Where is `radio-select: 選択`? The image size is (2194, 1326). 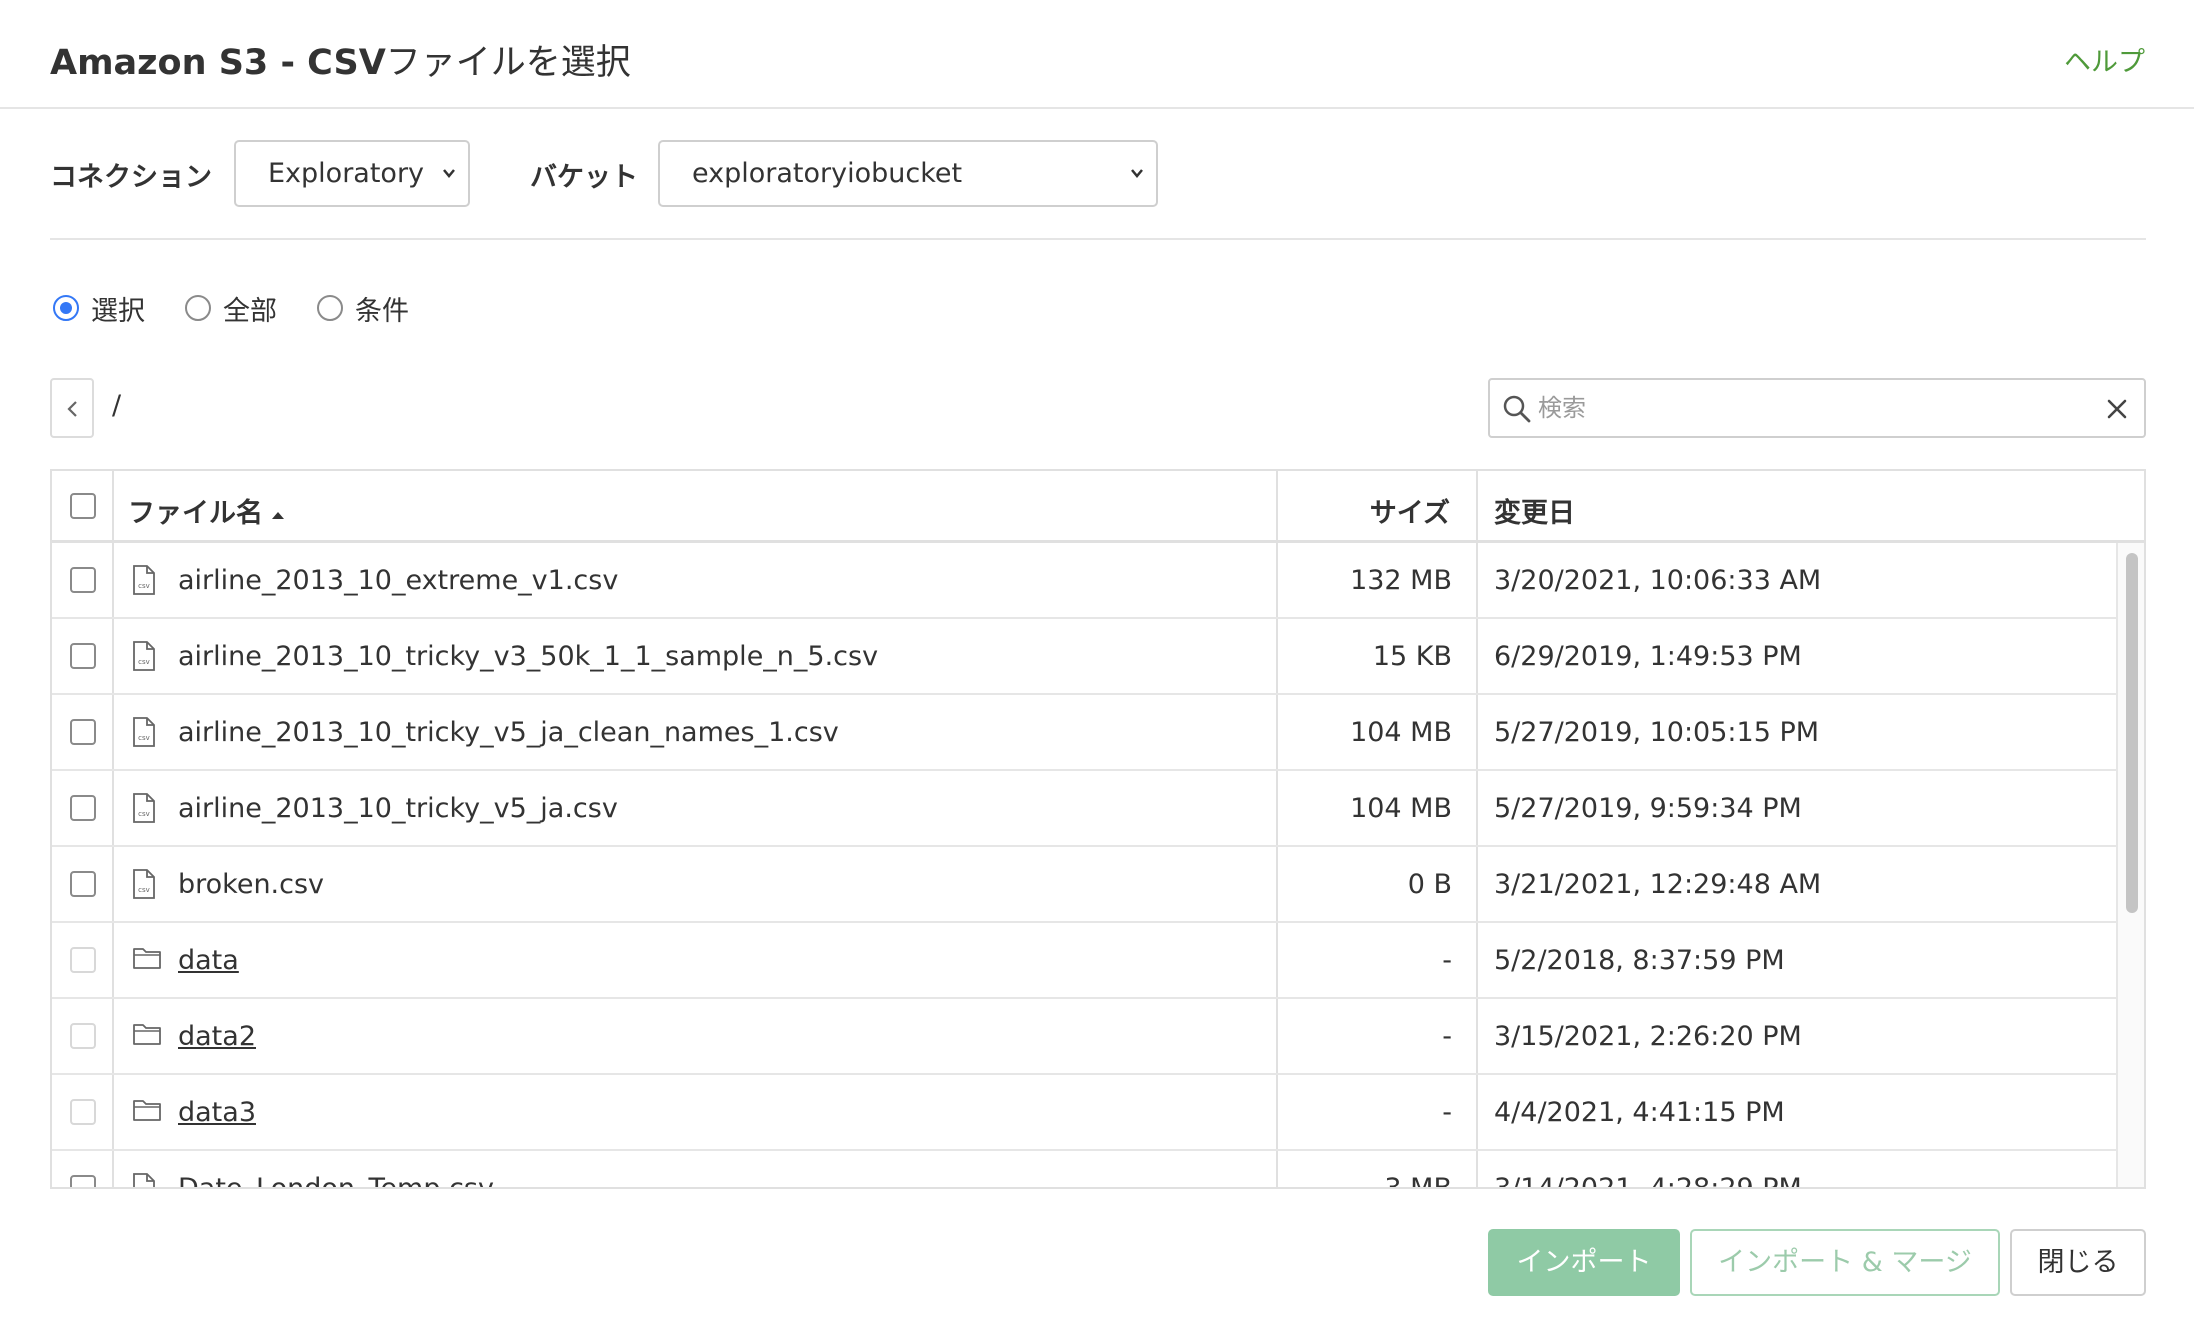
radio-select: 選択 is located at coordinates (99, 308).